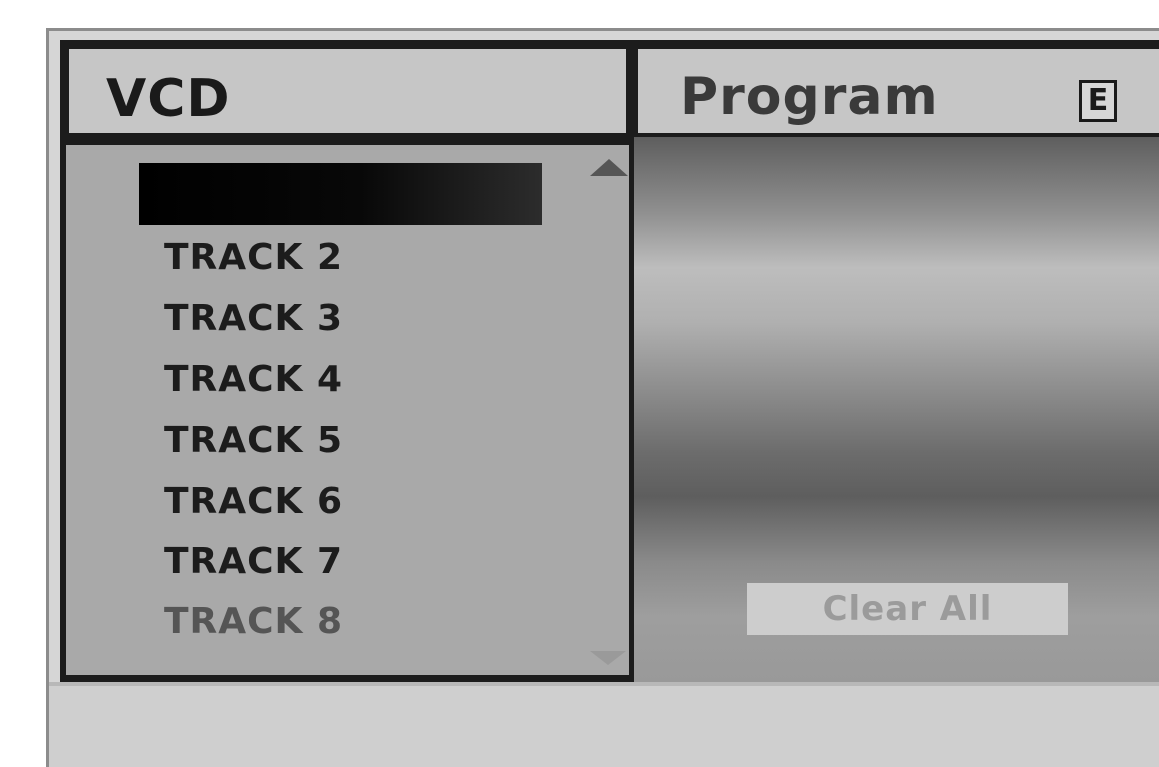  What do you see at coordinates (253, 502) in the screenshot?
I see `track-item-6: TRACK 6` at bounding box center [253, 502].